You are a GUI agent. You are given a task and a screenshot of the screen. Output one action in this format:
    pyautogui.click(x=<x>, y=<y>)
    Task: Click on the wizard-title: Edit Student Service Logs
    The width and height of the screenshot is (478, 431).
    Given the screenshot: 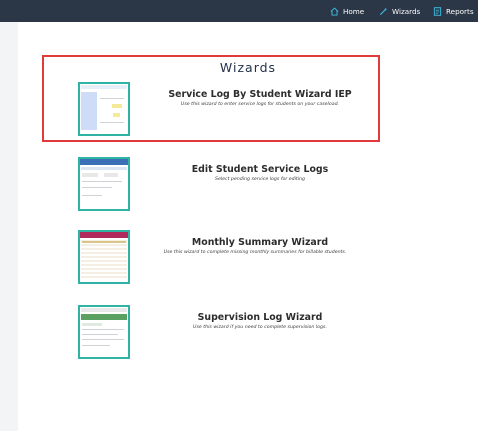 What is the action you would take?
    pyautogui.click(x=260, y=169)
    